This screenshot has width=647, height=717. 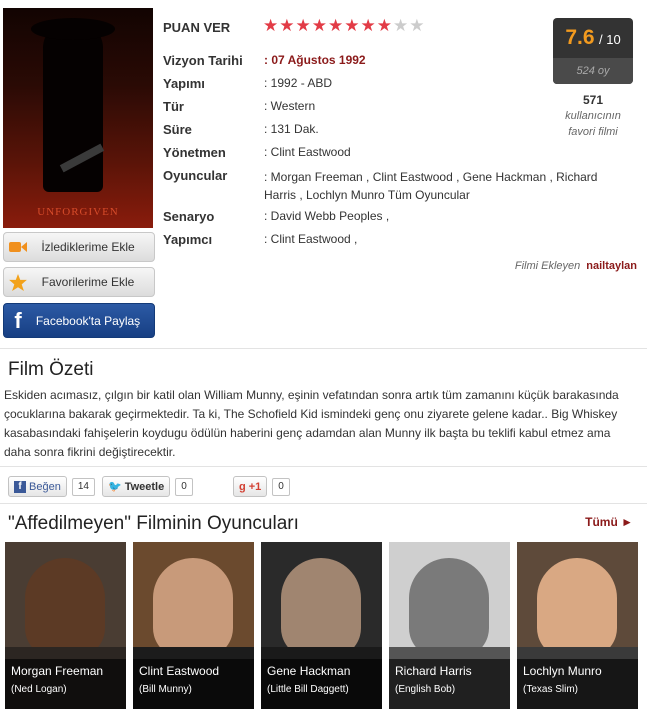 What do you see at coordinates (433, 671) in the screenshot?
I see `actor-name: Richard Harris` at bounding box center [433, 671].